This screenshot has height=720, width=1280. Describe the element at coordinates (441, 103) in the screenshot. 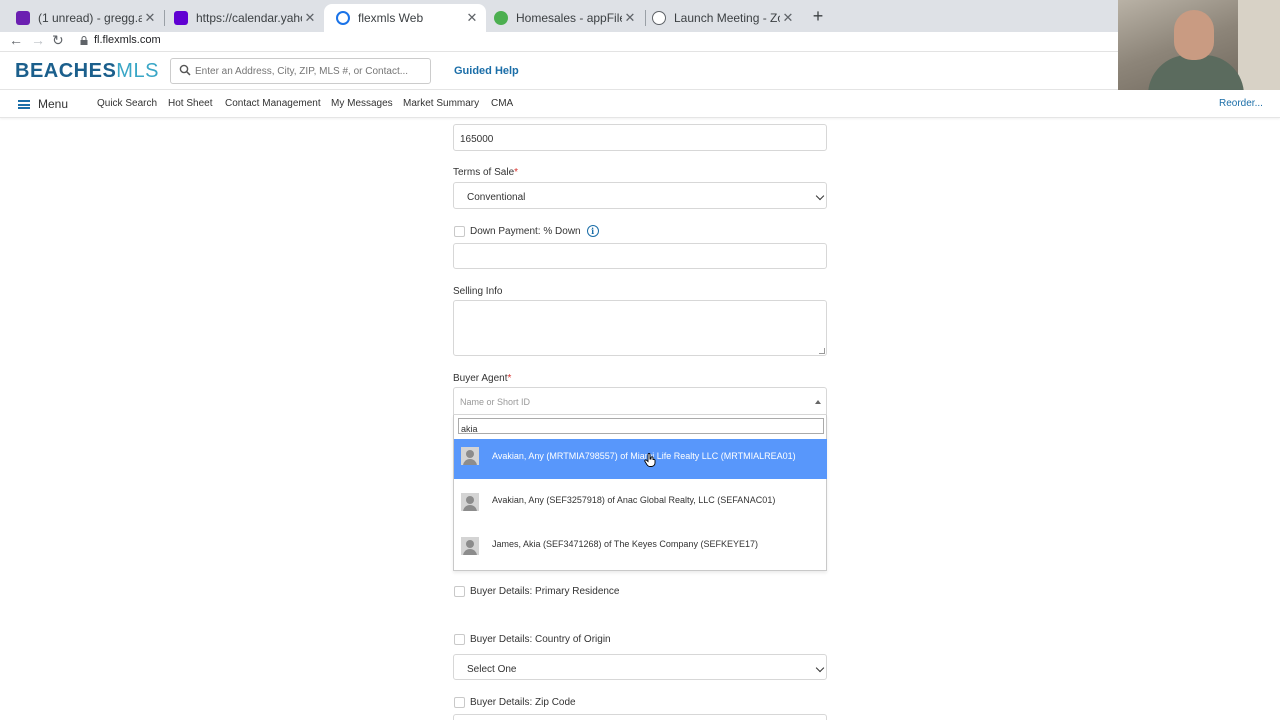

I see `nav-market-summary: Market Summary` at that location.